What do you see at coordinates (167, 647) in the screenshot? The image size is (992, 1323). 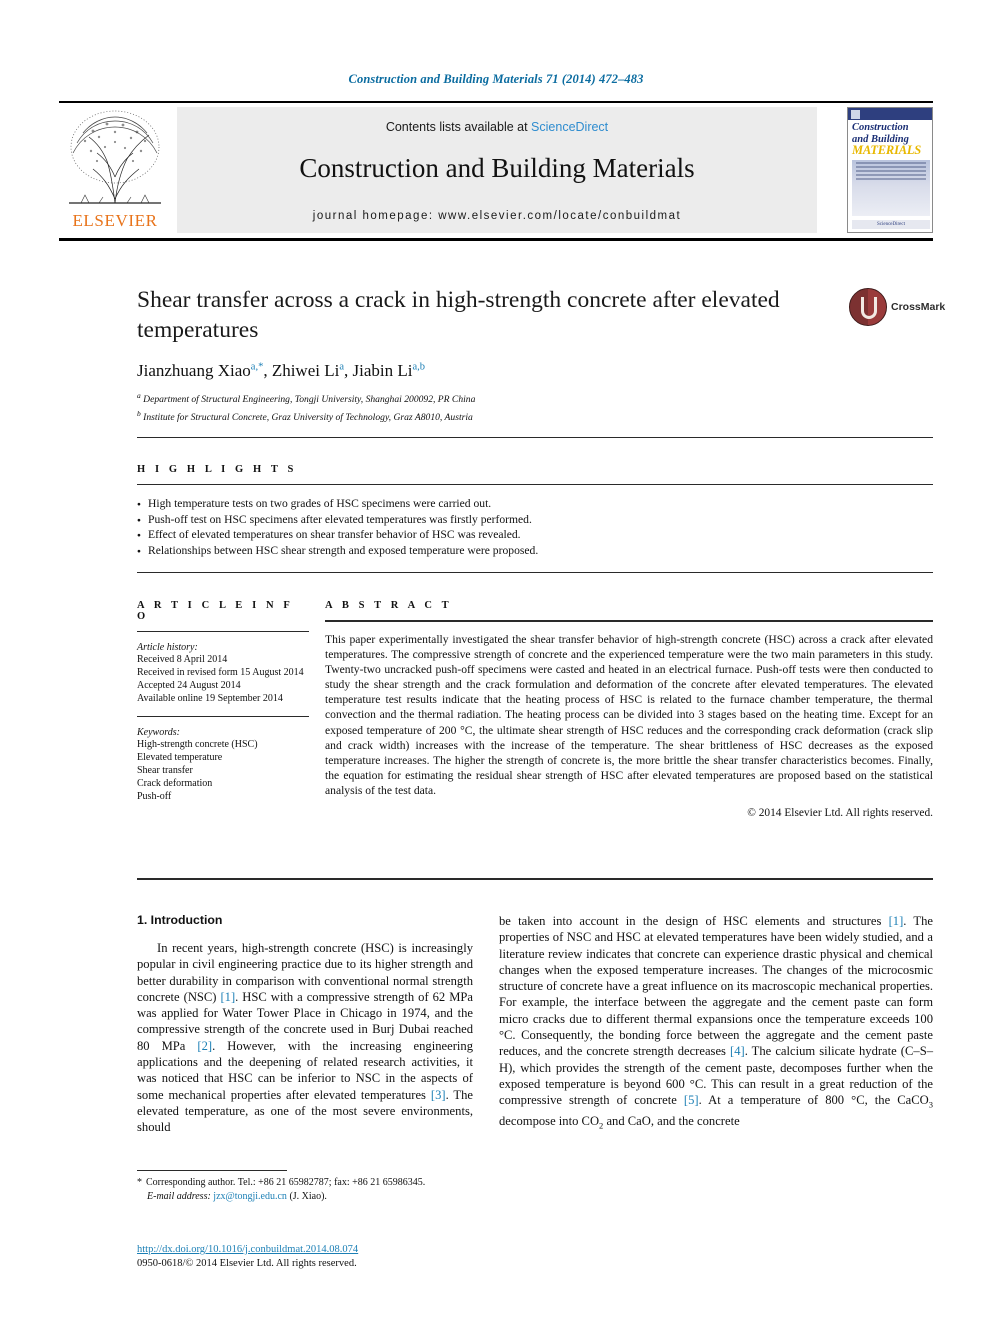 I see `article-history-label: Article history:` at bounding box center [167, 647].